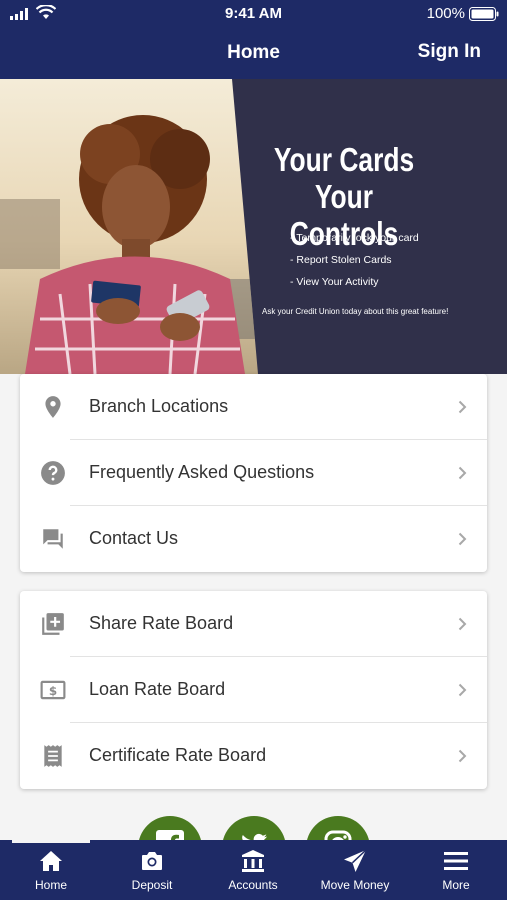  I want to click on menu-item-label: Branch Locations, so click(159, 406).